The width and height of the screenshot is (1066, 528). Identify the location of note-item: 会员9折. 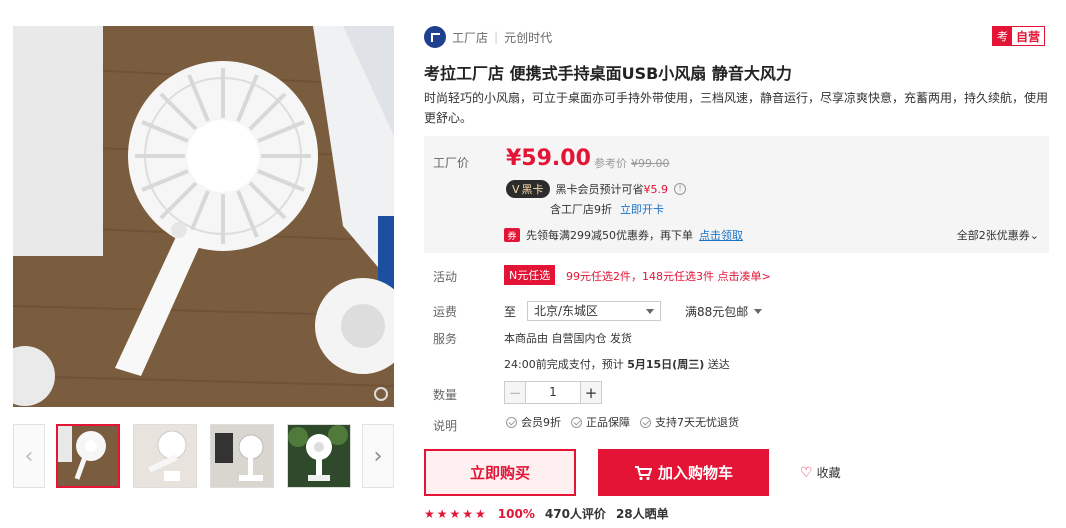
(533, 422).